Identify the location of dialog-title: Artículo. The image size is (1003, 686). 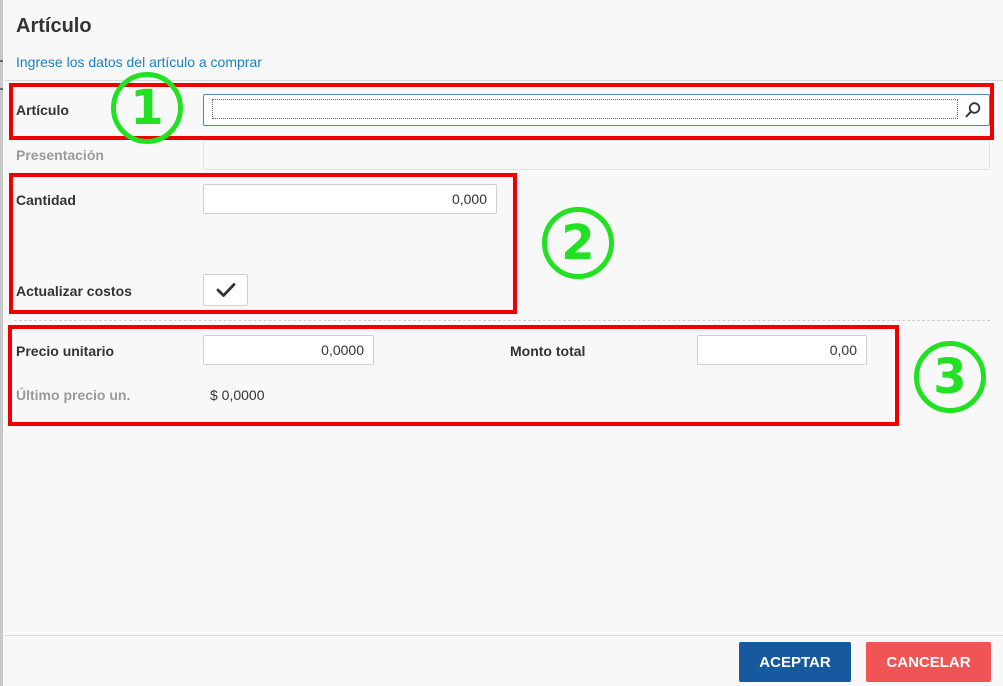
(54, 26).